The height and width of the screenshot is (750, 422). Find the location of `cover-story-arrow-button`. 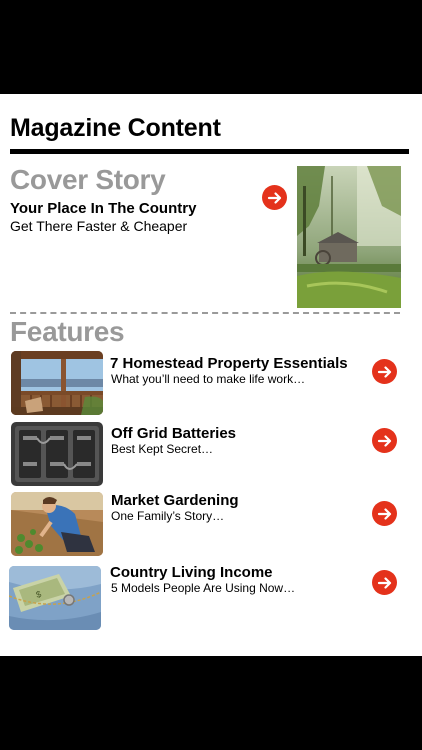

cover-story-arrow-button is located at coordinates (274, 197).